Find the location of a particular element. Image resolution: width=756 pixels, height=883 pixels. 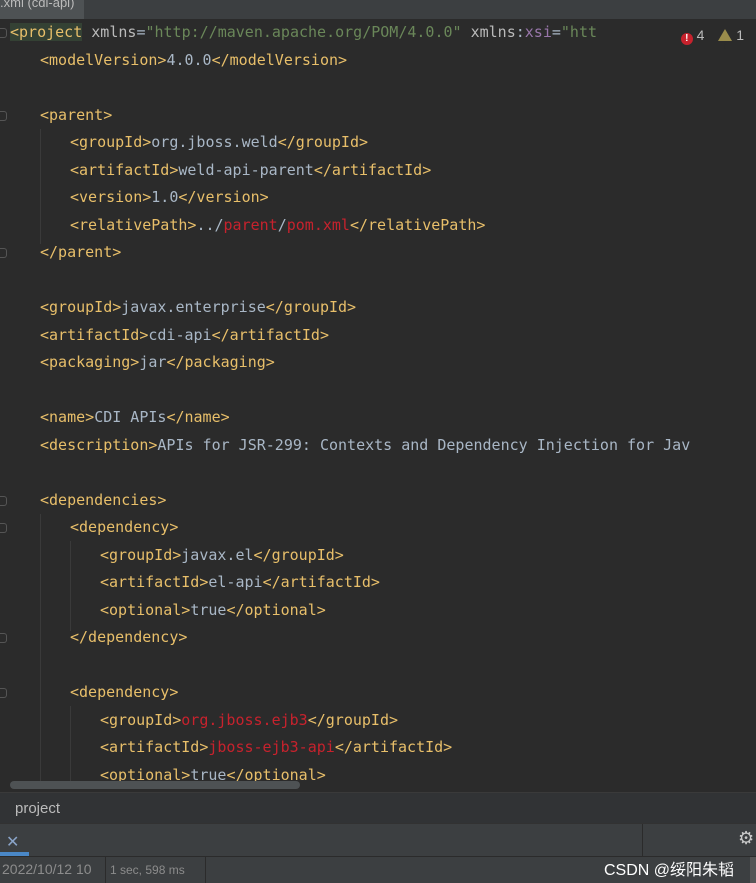

code-line: <artifactId>jboss-ejb3-api</artifactId> is located at coordinates (276, 748).